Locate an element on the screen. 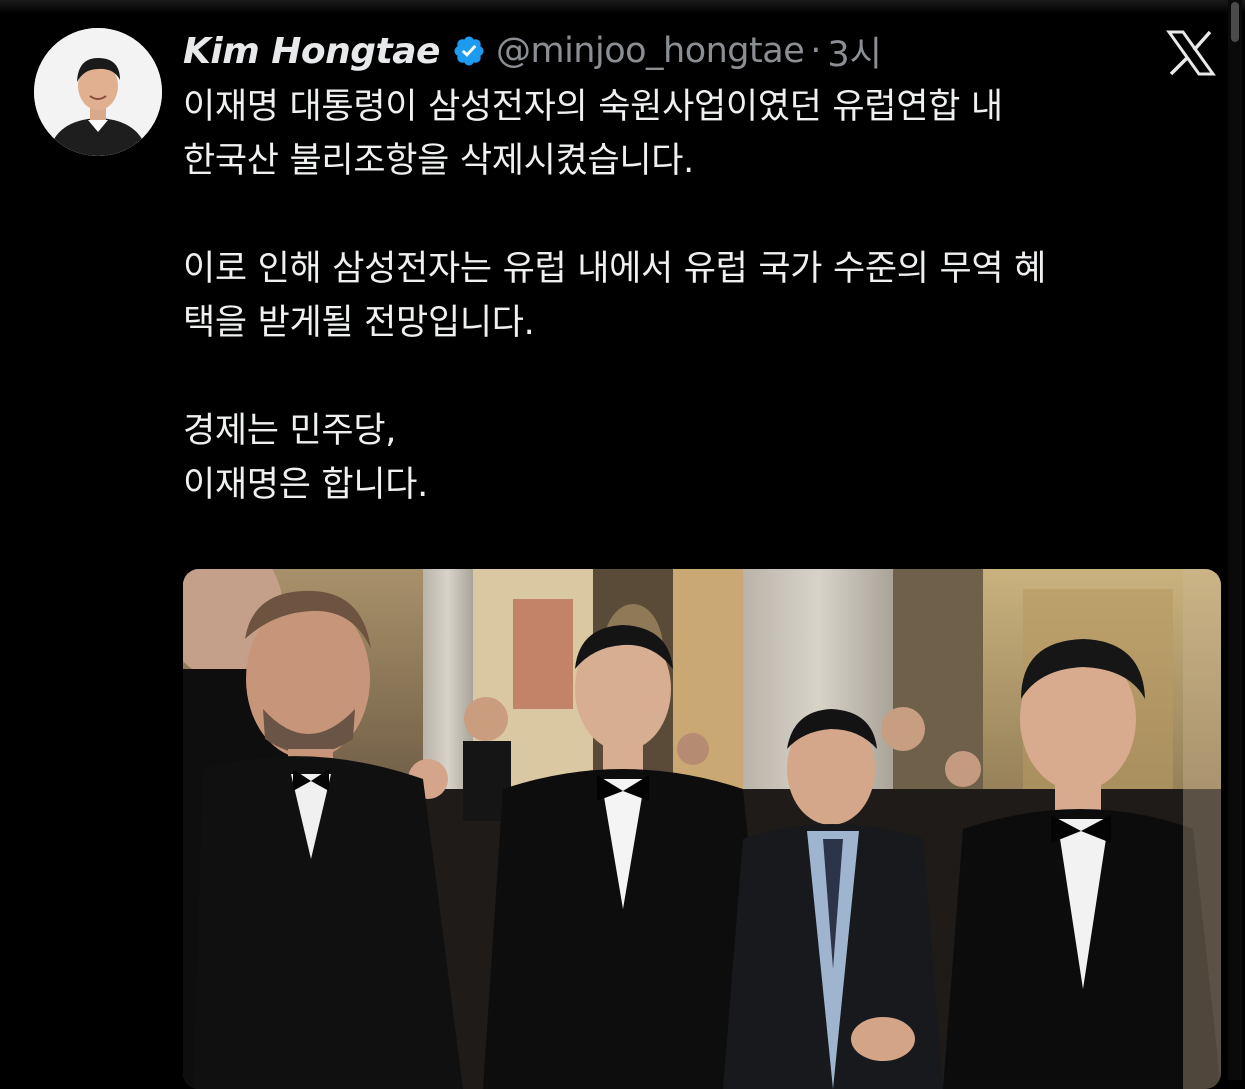  tweet-line: 이재명은 합니다. is located at coordinates (305, 485).